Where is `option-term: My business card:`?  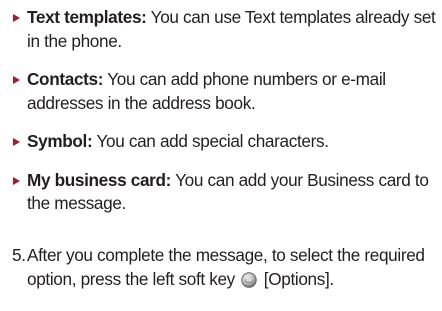 option-term: My business card: is located at coordinates (99, 179).